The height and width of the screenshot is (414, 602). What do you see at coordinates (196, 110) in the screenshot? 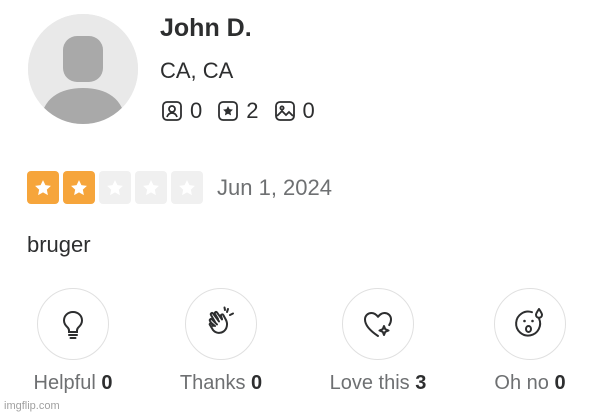
I see `friends-count: 0` at bounding box center [196, 110].